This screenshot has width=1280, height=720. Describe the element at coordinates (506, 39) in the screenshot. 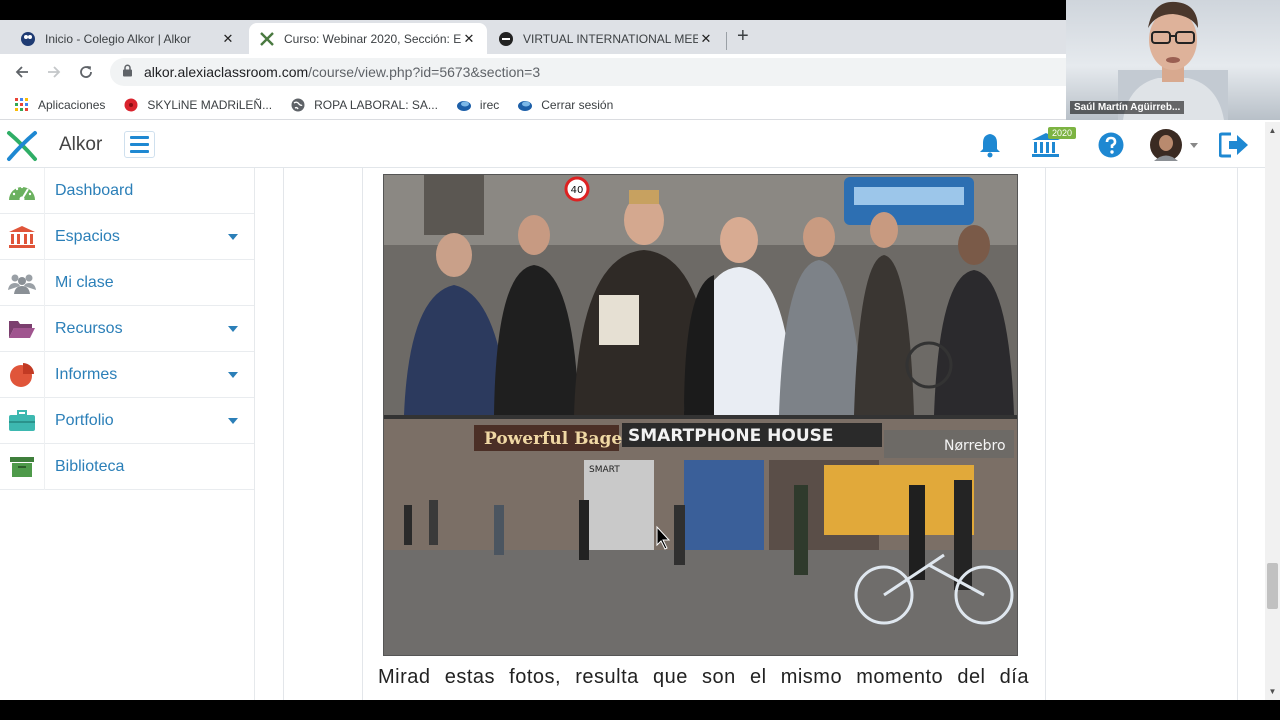

I see `meeting-favicon-icon` at that location.